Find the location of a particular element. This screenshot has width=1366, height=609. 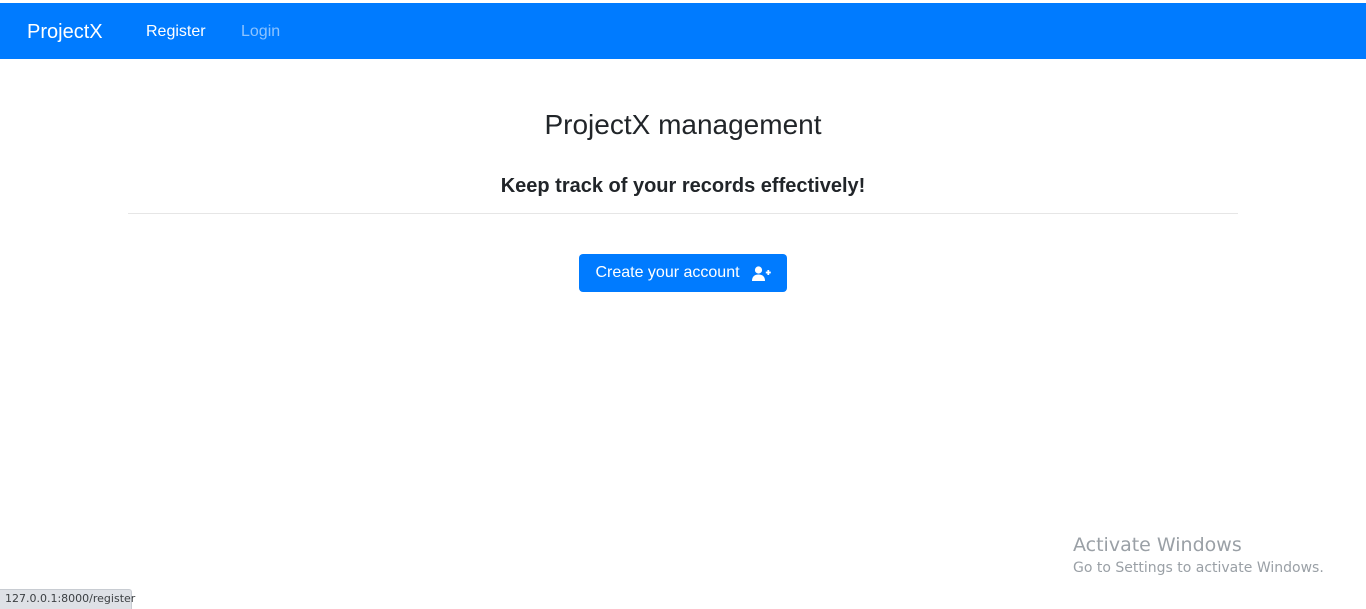

create-account-button: Create your account is located at coordinates (683, 273).